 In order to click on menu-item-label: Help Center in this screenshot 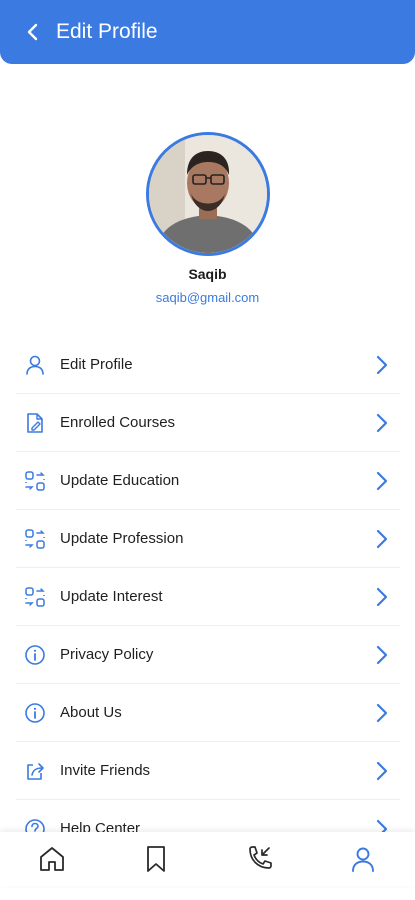, I will do `click(100, 826)`.